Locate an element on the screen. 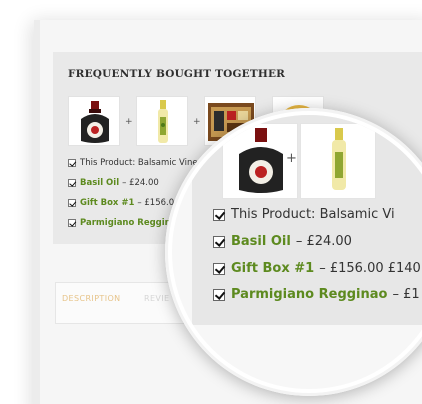  tab-reviews: REVIE is located at coordinates (157, 298).